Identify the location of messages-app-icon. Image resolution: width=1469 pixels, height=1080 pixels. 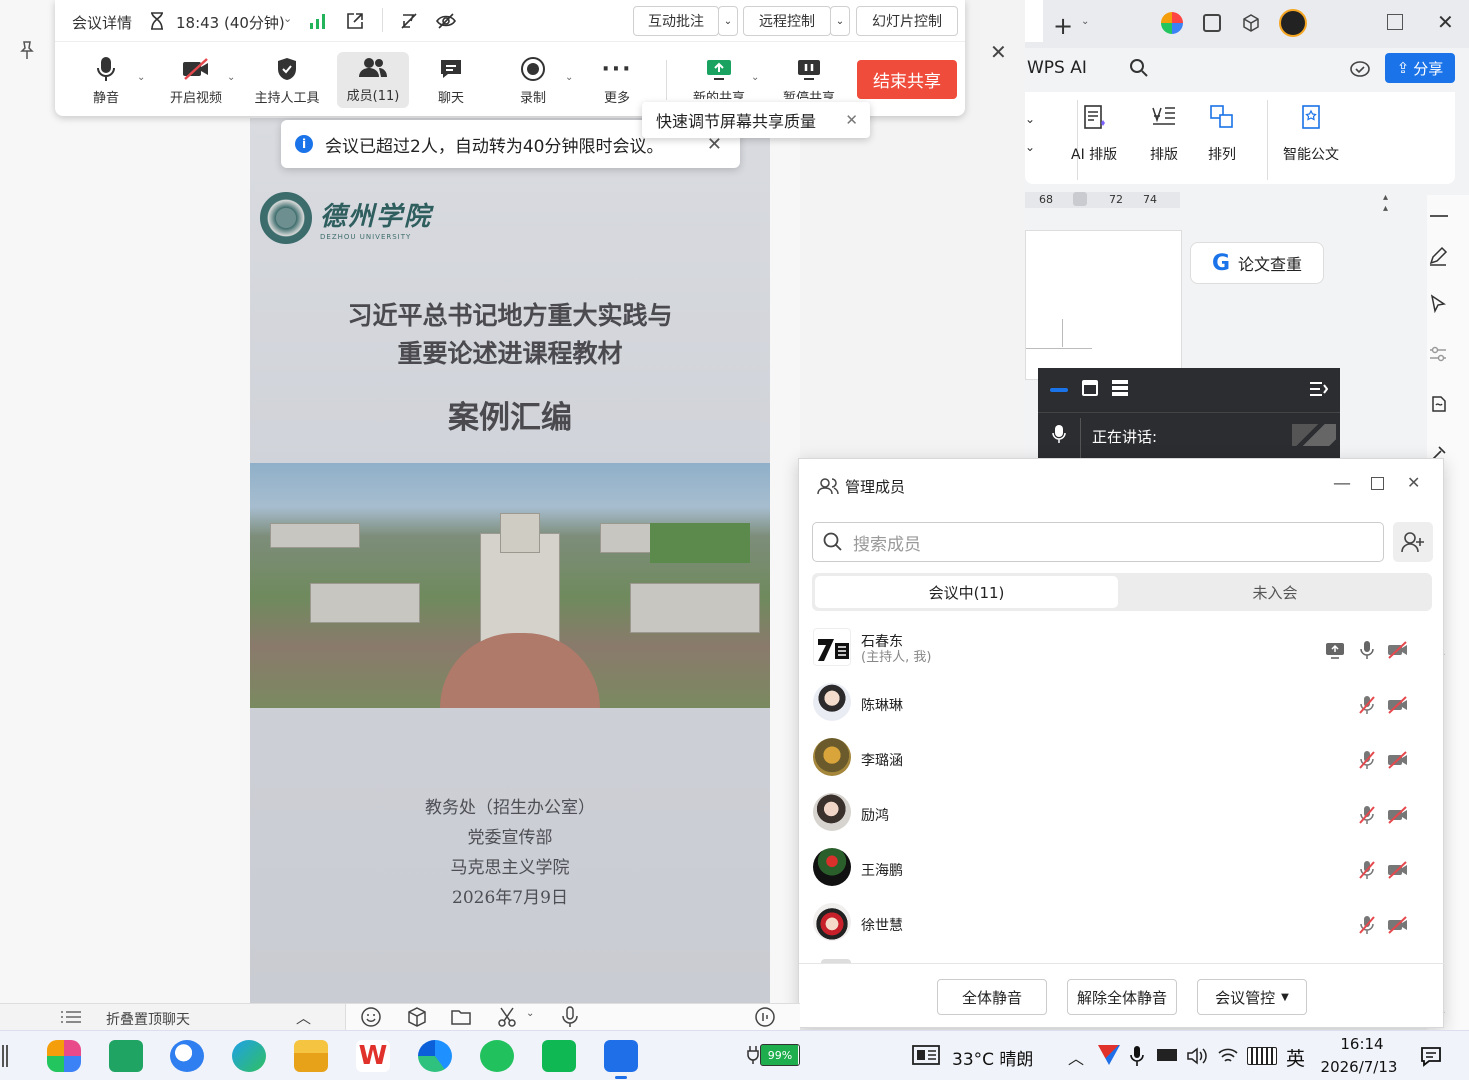
(559, 1056).